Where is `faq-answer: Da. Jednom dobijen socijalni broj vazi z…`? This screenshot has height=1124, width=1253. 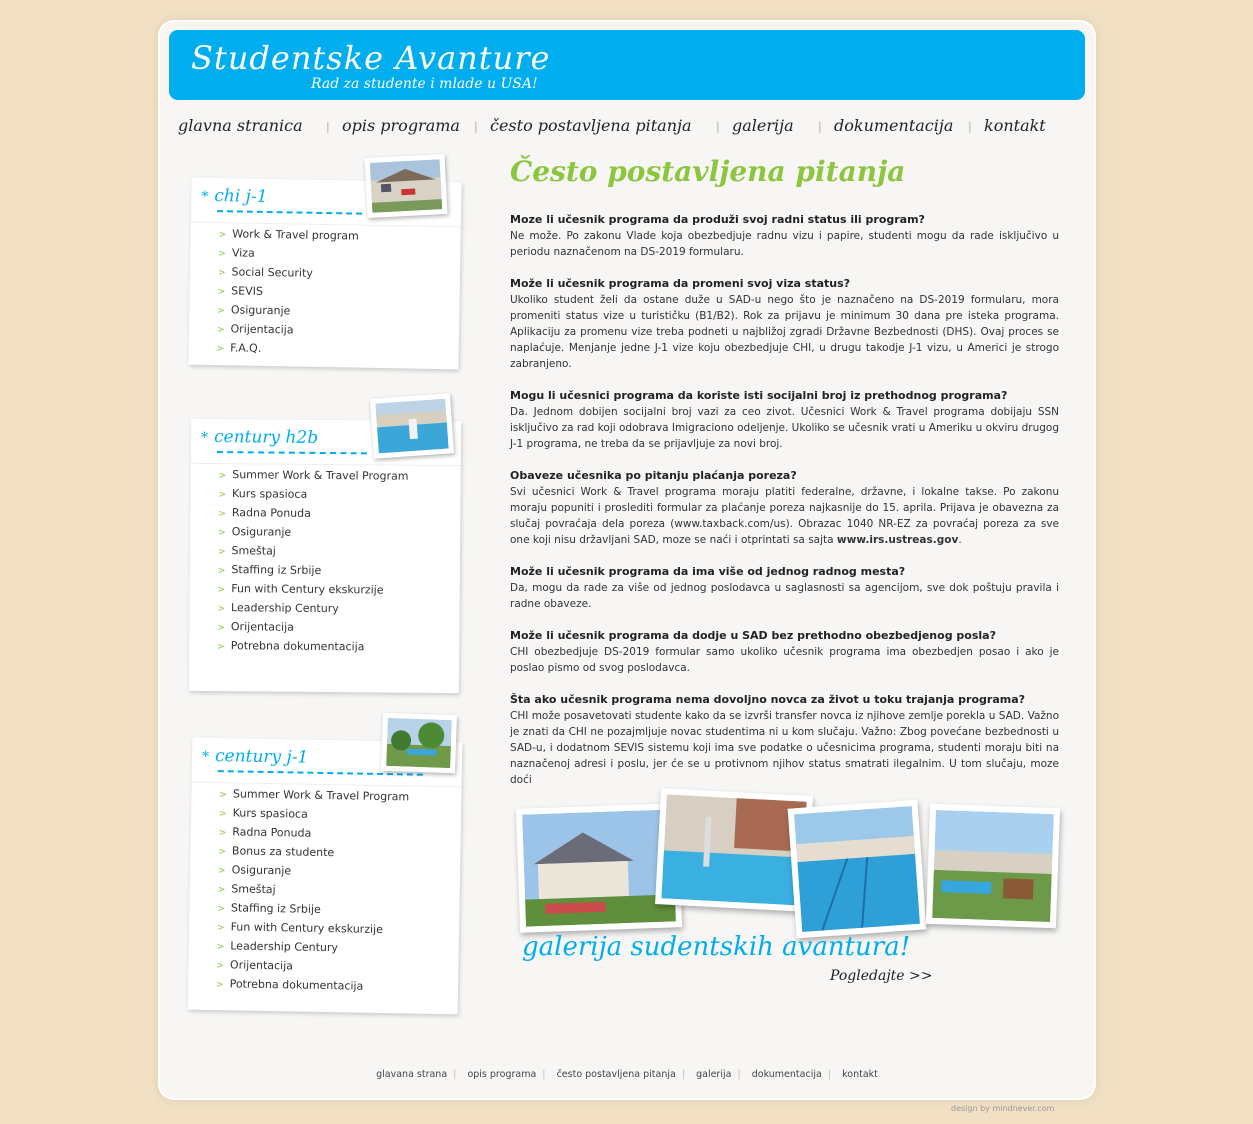
faq-answer: Da. Jednom dobijen socijalni broj vazi z… is located at coordinates (784, 428).